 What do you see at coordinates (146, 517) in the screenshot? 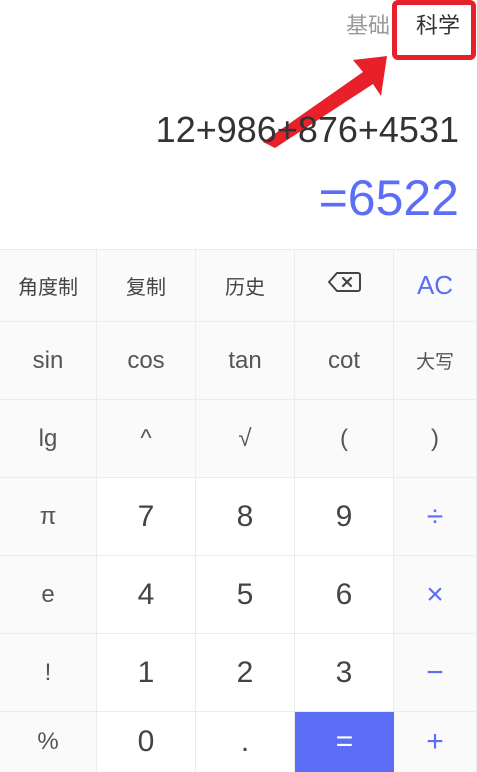
I see `digit-7-button: 7` at bounding box center [146, 517].